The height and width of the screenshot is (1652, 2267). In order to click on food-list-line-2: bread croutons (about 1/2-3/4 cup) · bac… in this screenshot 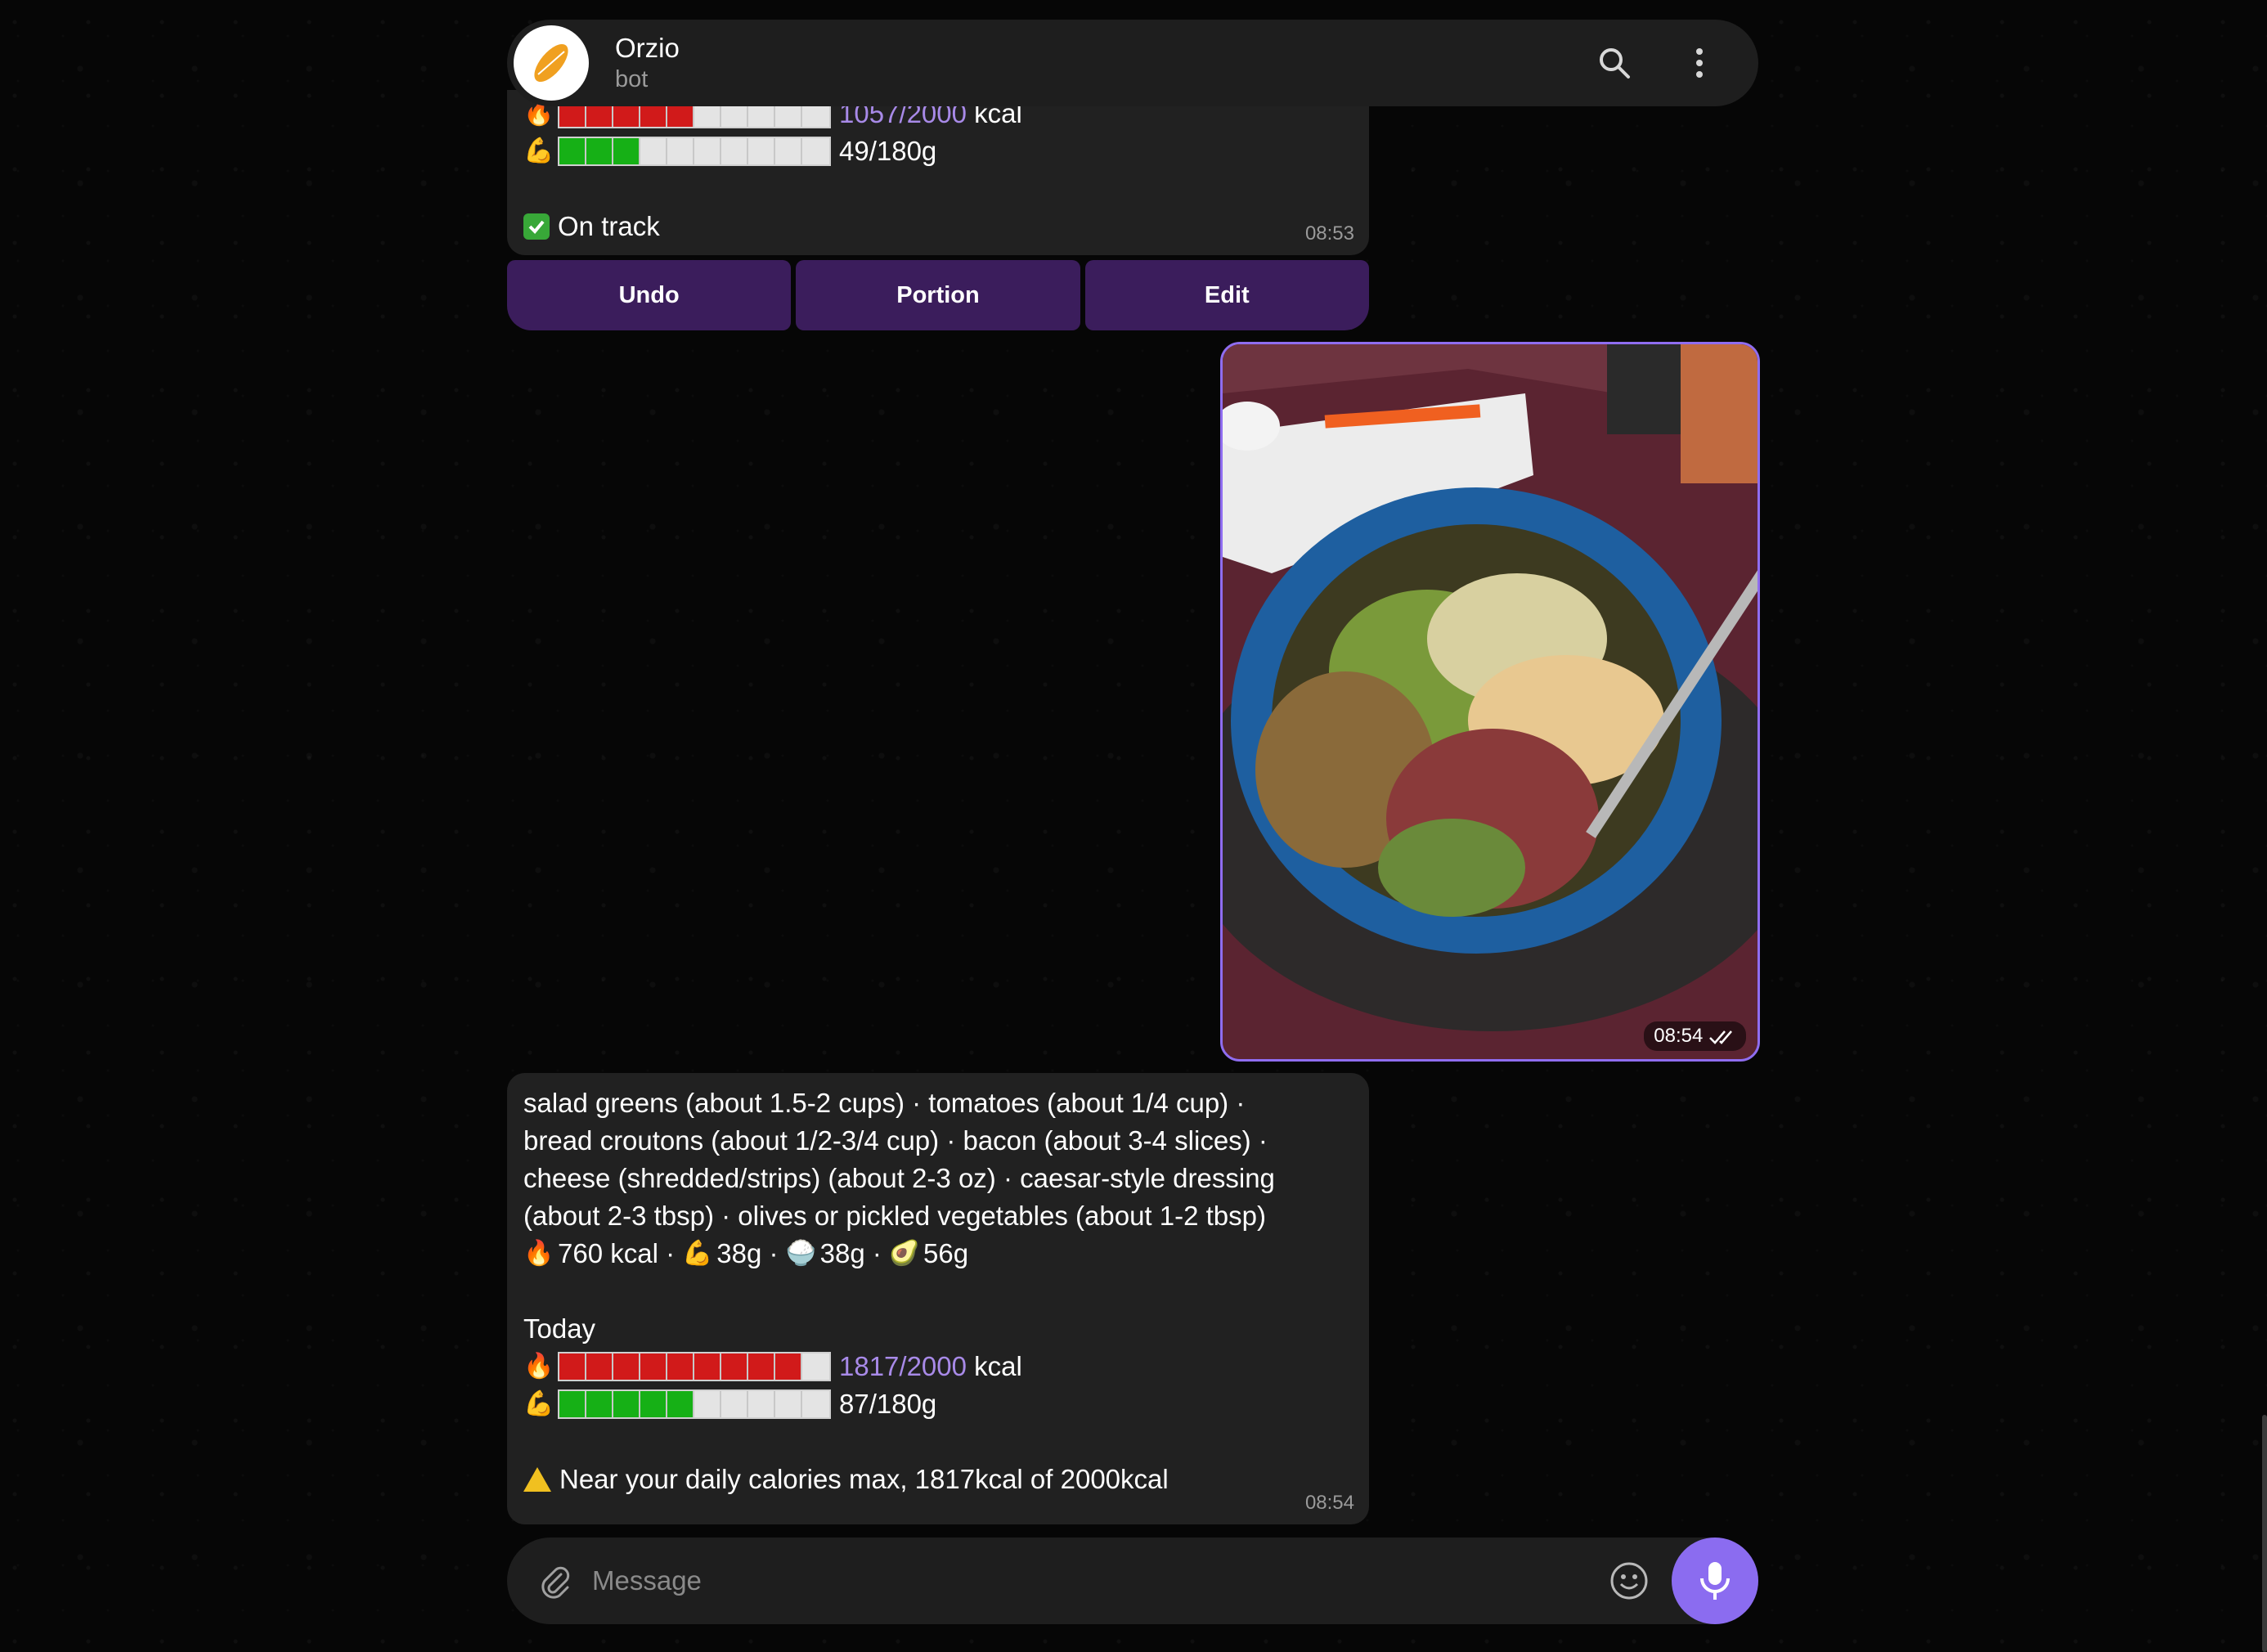, I will do `click(895, 1140)`.